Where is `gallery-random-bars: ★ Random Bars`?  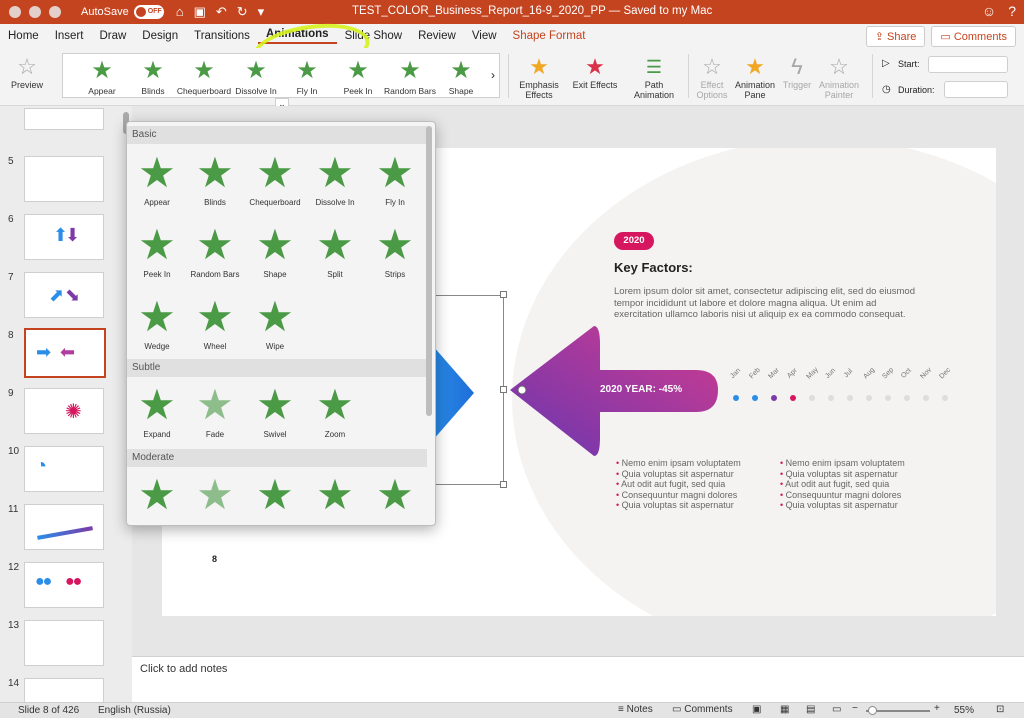
gallery-random-bars: ★ Random Bars is located at coordinates (410, 76).